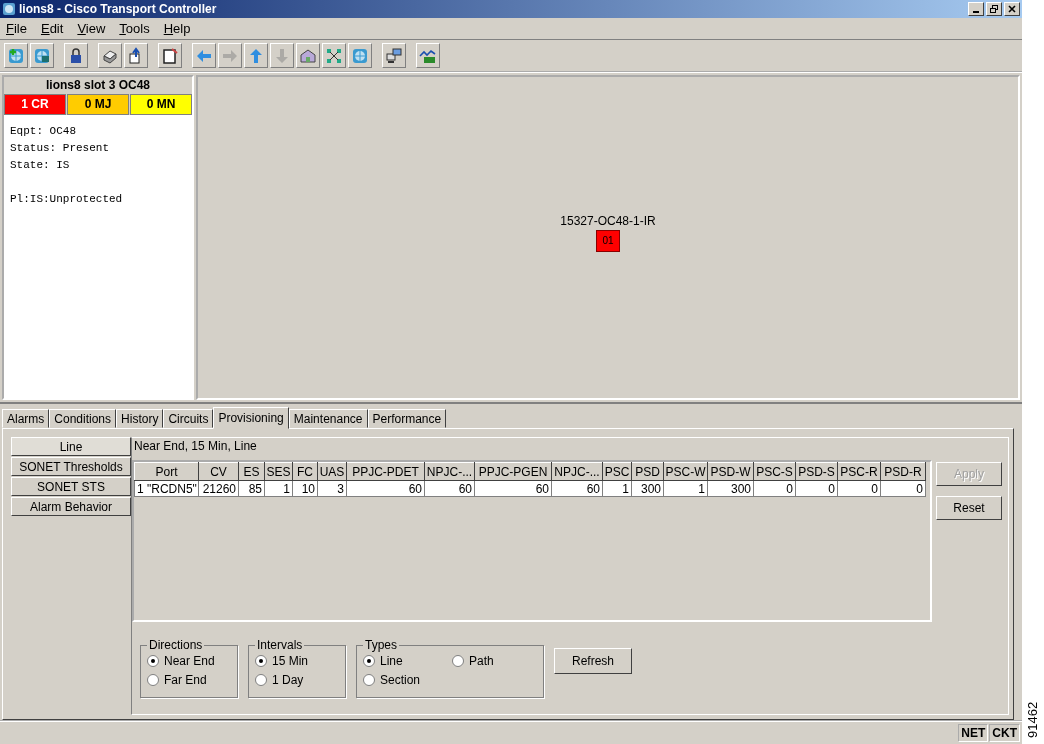  What do you see at coordinates (647, 471) in the screenshot?
I see `column-header: PSD` at bounding box center [647, 471].